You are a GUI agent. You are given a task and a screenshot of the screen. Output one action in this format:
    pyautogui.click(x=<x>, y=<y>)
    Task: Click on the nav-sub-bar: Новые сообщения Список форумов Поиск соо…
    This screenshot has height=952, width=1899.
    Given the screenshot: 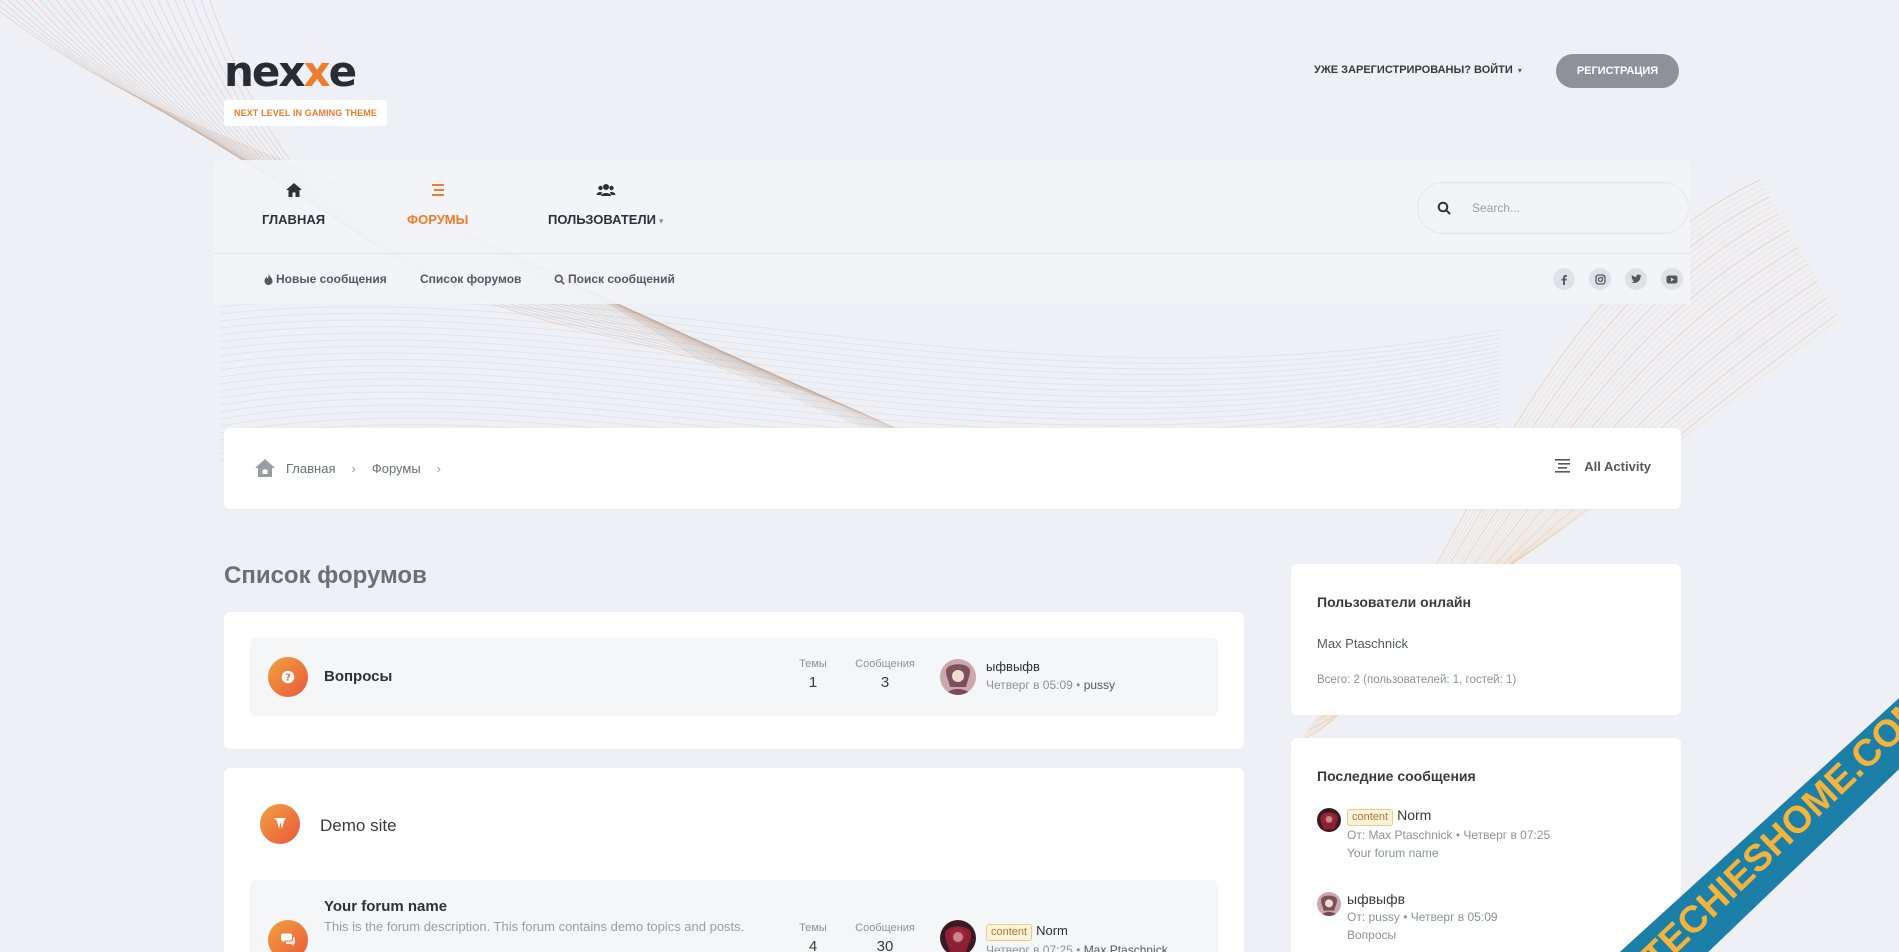 What is the action you would take?
    pyautogui.click(x=952, y=279)
    